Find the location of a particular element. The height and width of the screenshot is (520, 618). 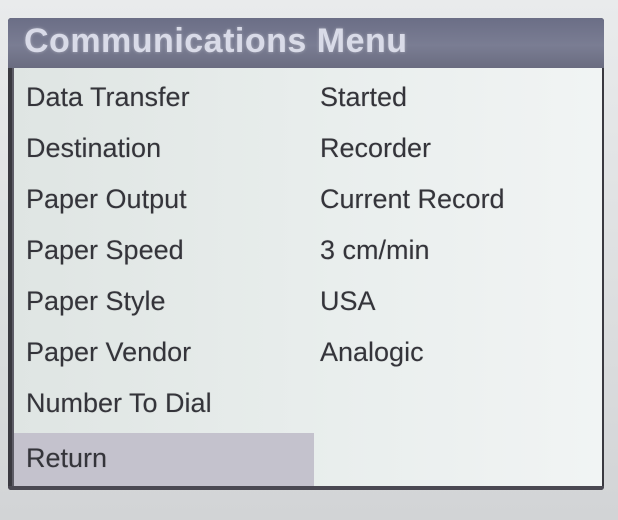

menu-item-label: Paper Style is located at coordinates (96, 301).